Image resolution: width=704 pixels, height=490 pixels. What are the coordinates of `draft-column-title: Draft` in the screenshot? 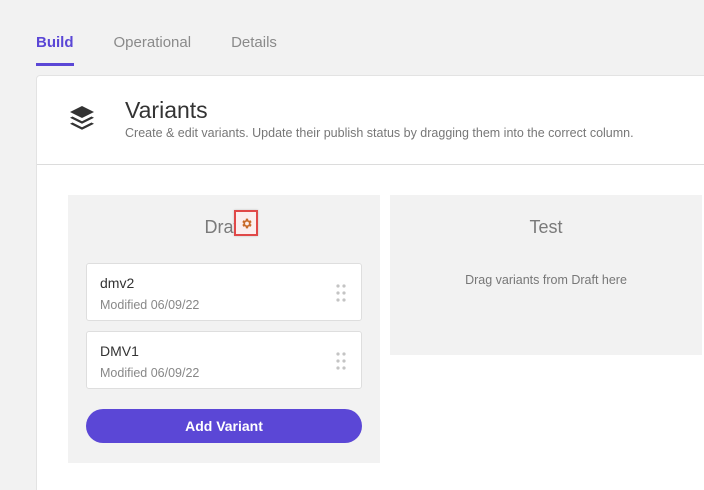 It's located at (224, 227).